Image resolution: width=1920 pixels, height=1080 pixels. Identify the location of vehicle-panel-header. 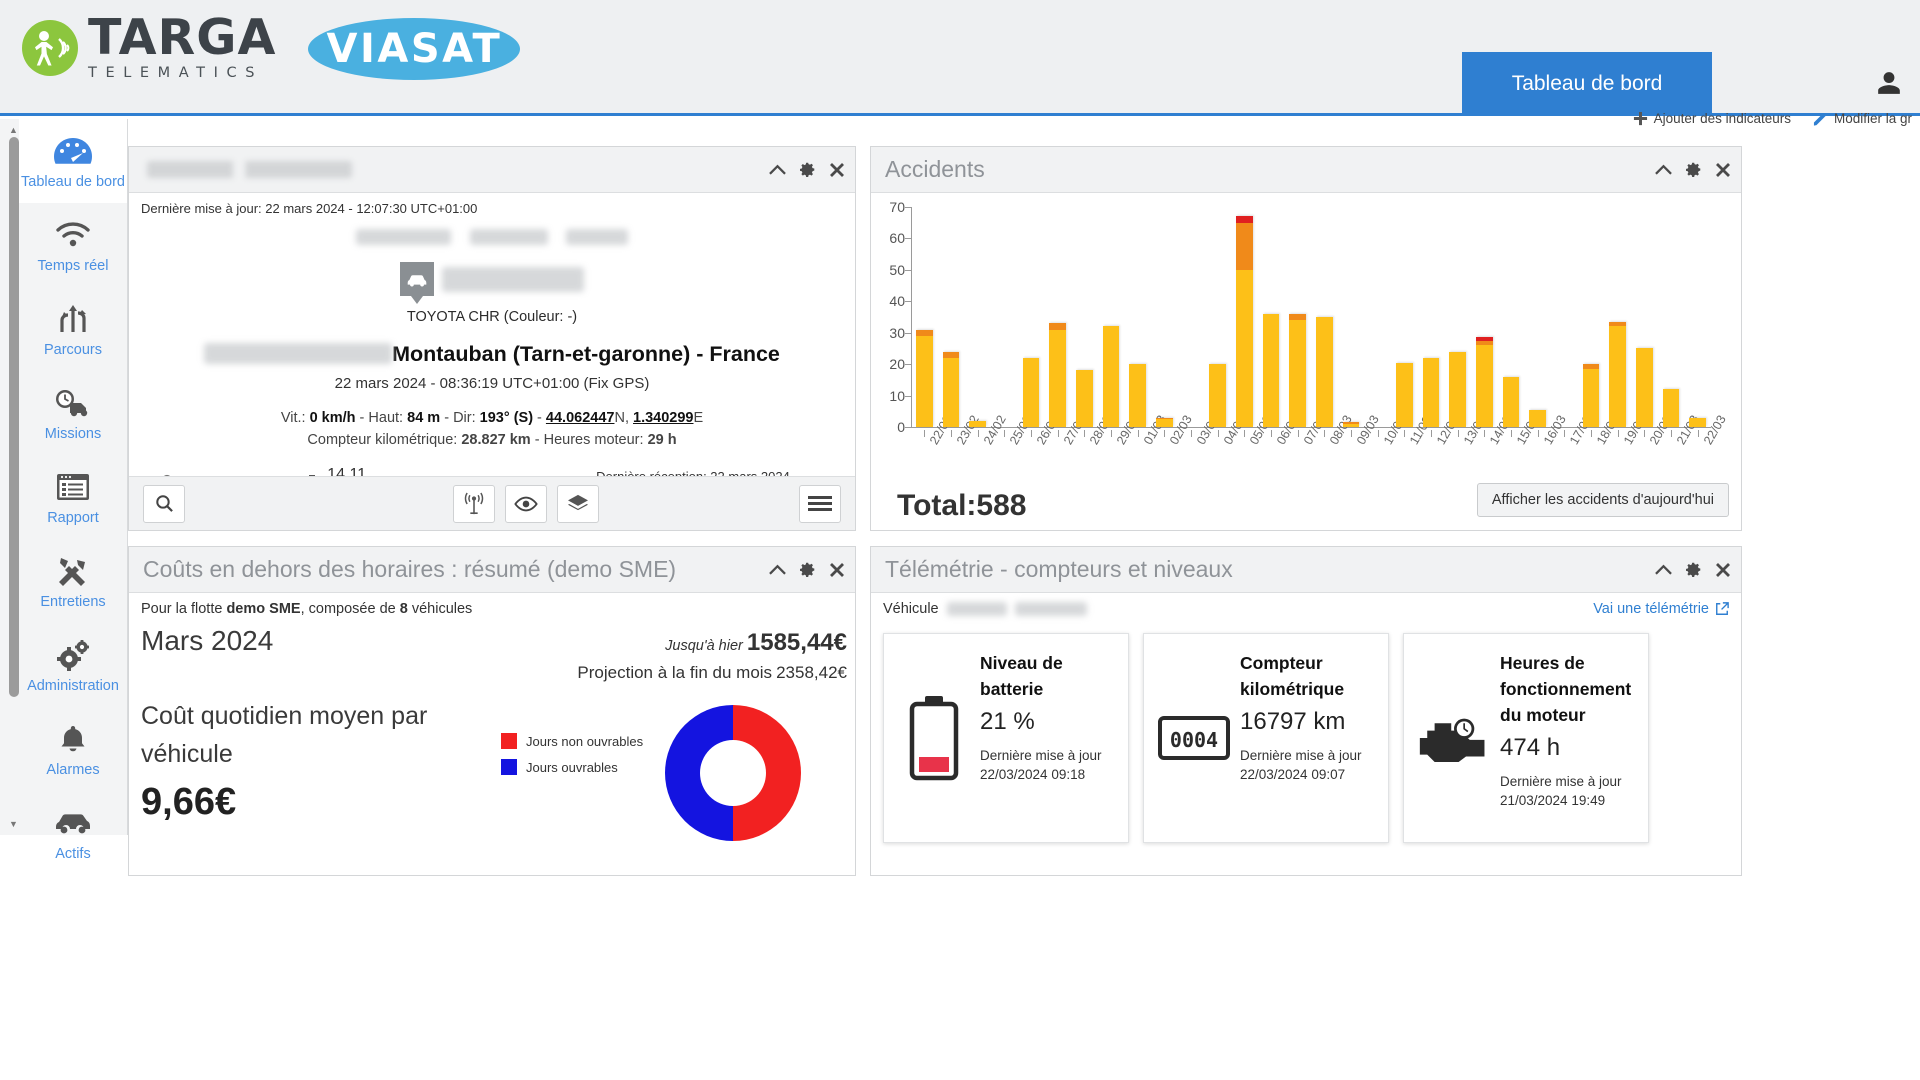
(492, 170).